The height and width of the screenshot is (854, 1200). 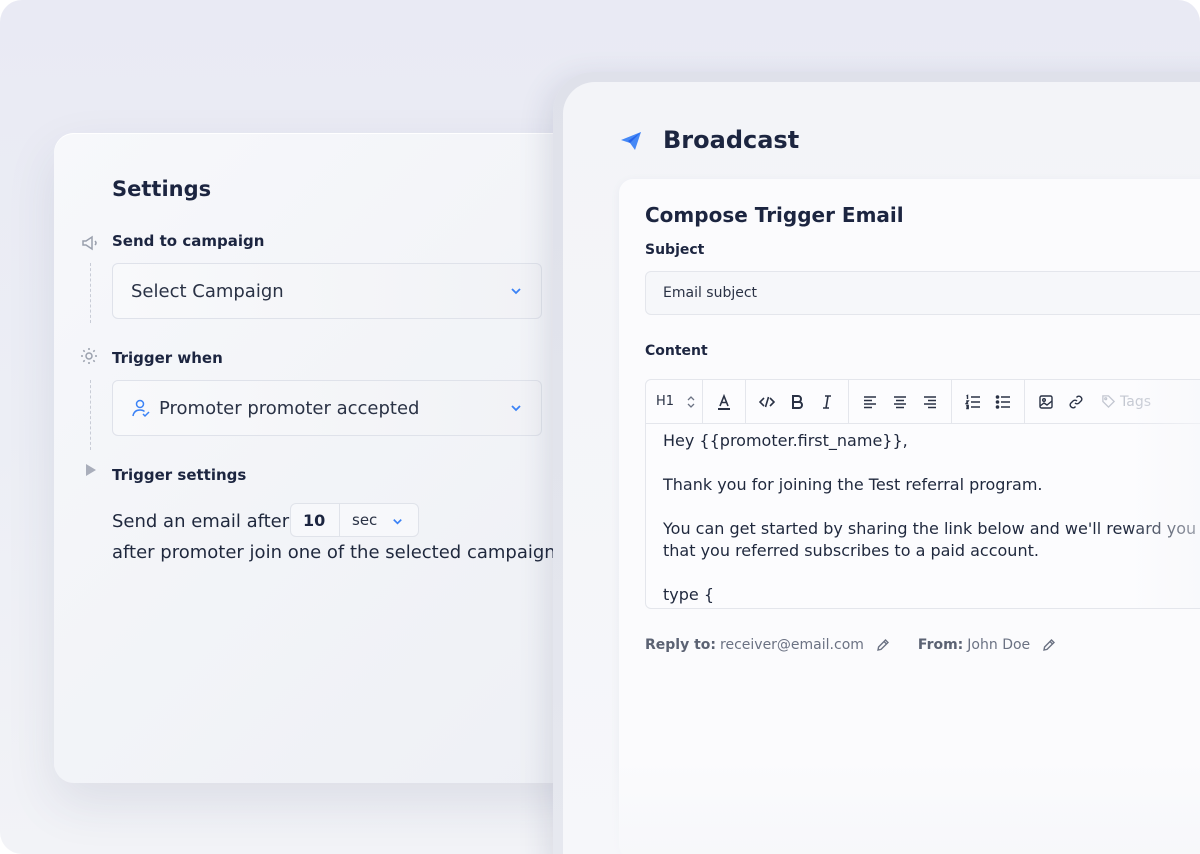 I want to click on link-icon, so click(x=1076, y=401).